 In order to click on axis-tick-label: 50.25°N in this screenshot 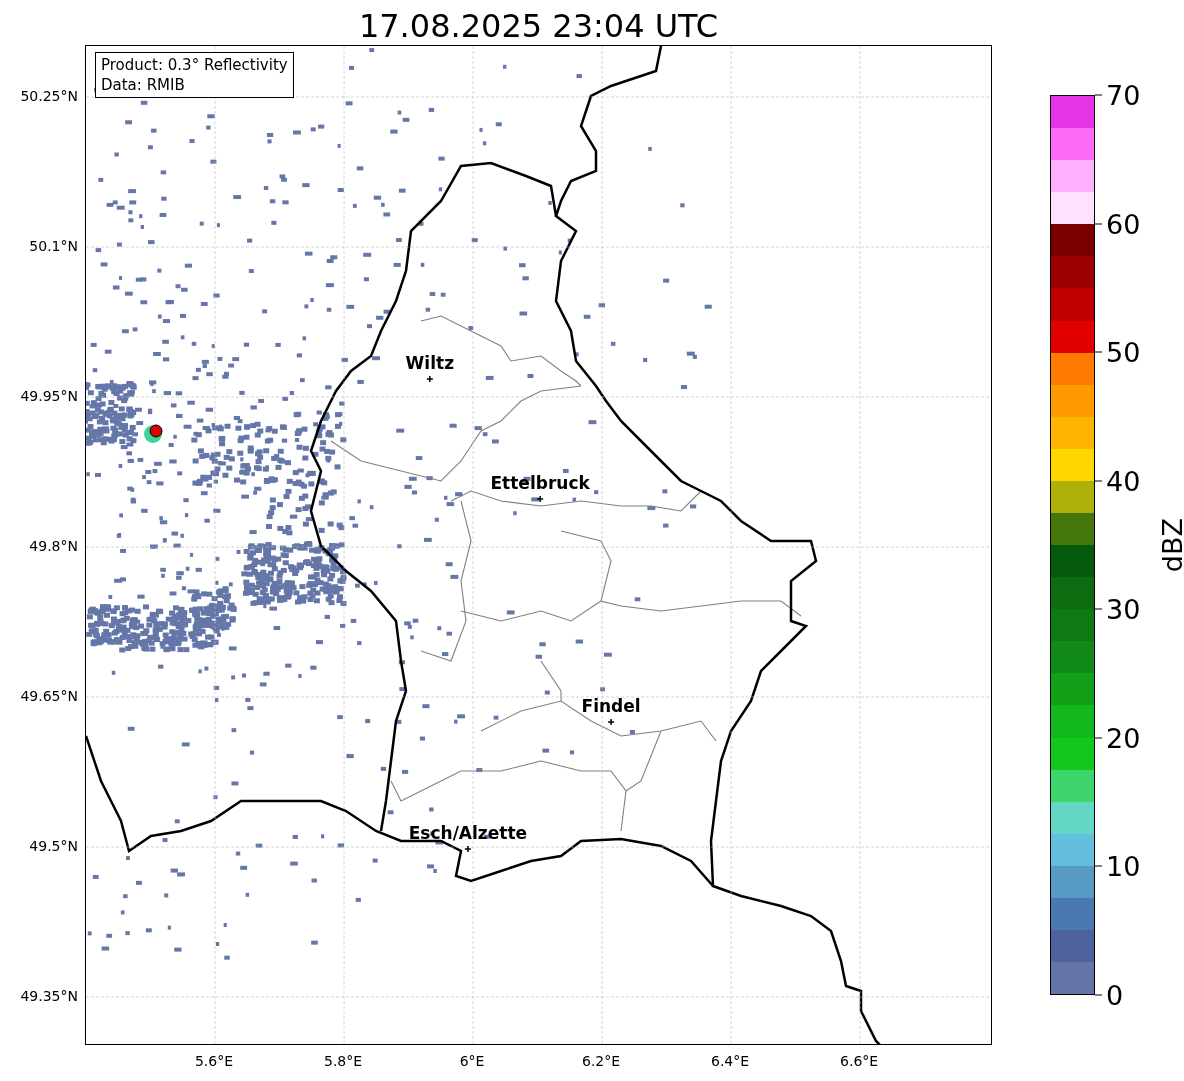, I will do `click(49, 96)`.